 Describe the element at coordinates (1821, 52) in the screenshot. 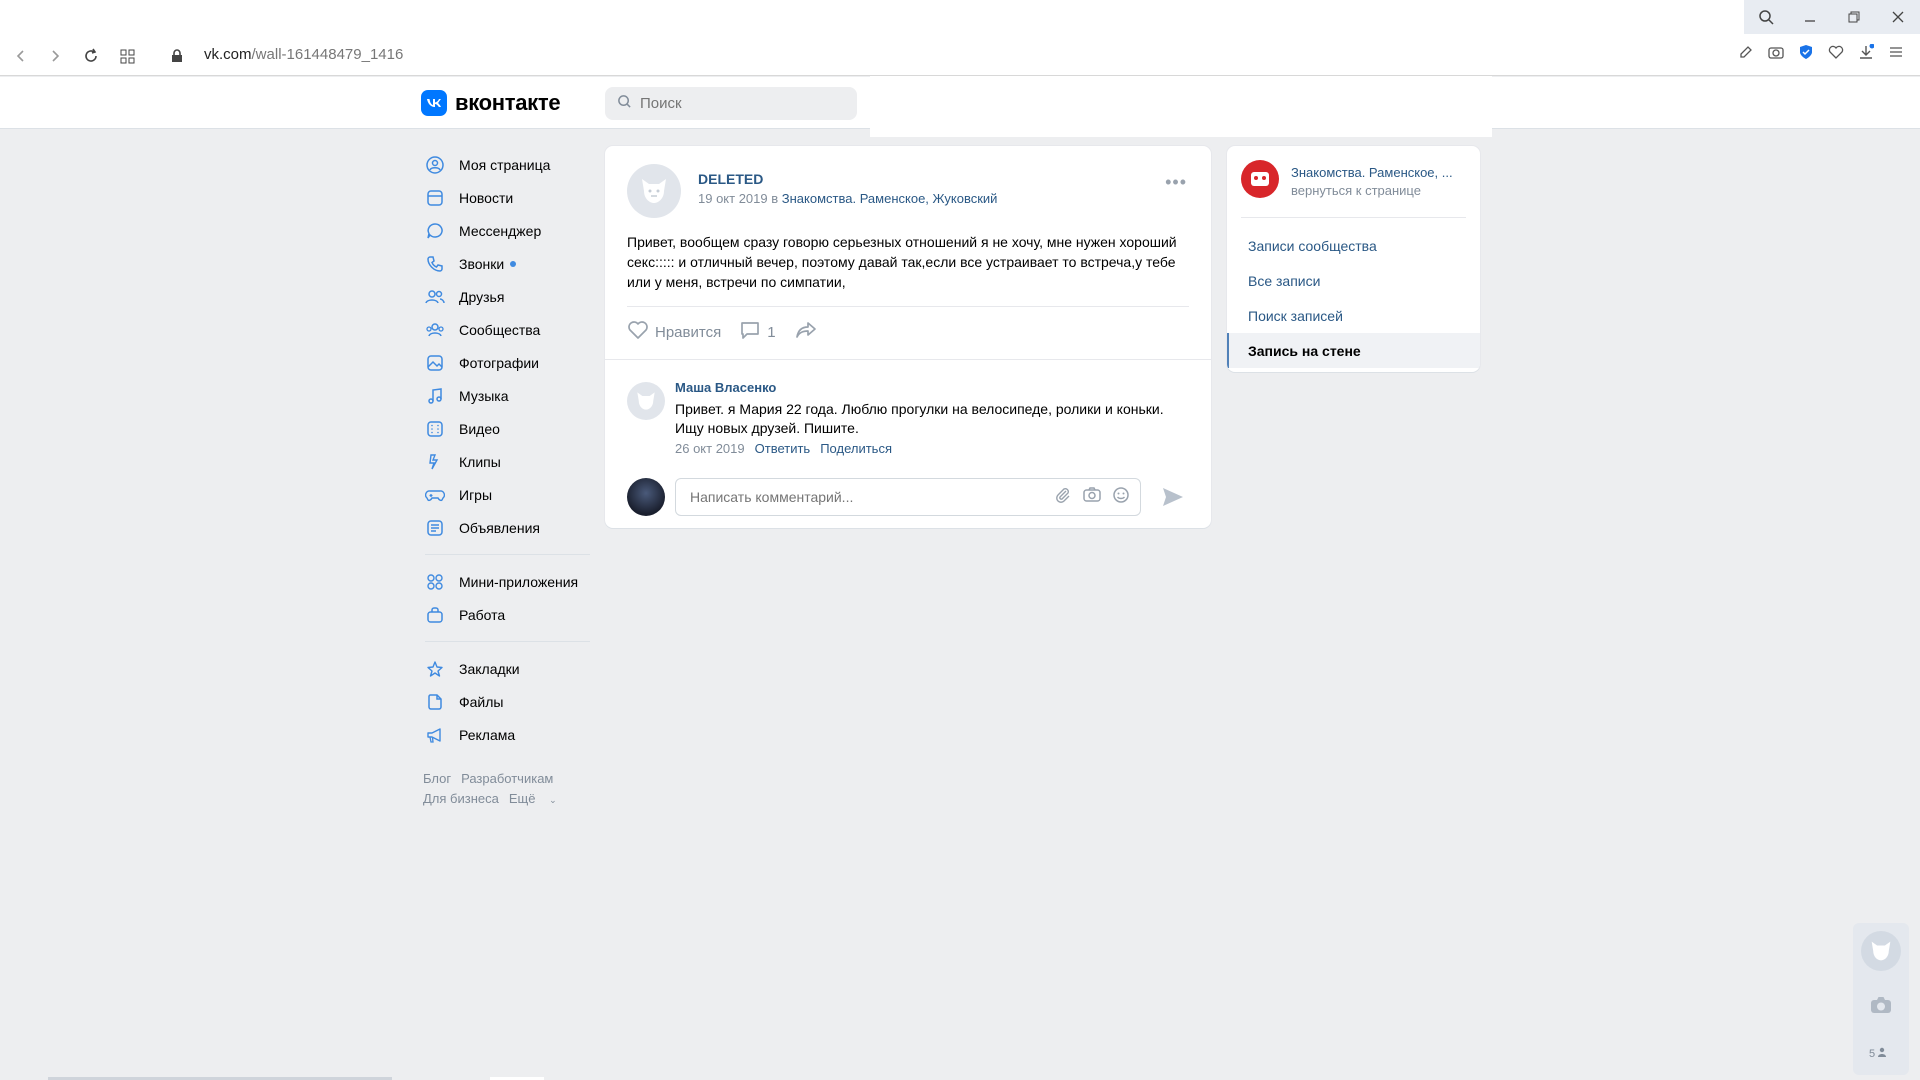

I see `browser-extensions` at that location.